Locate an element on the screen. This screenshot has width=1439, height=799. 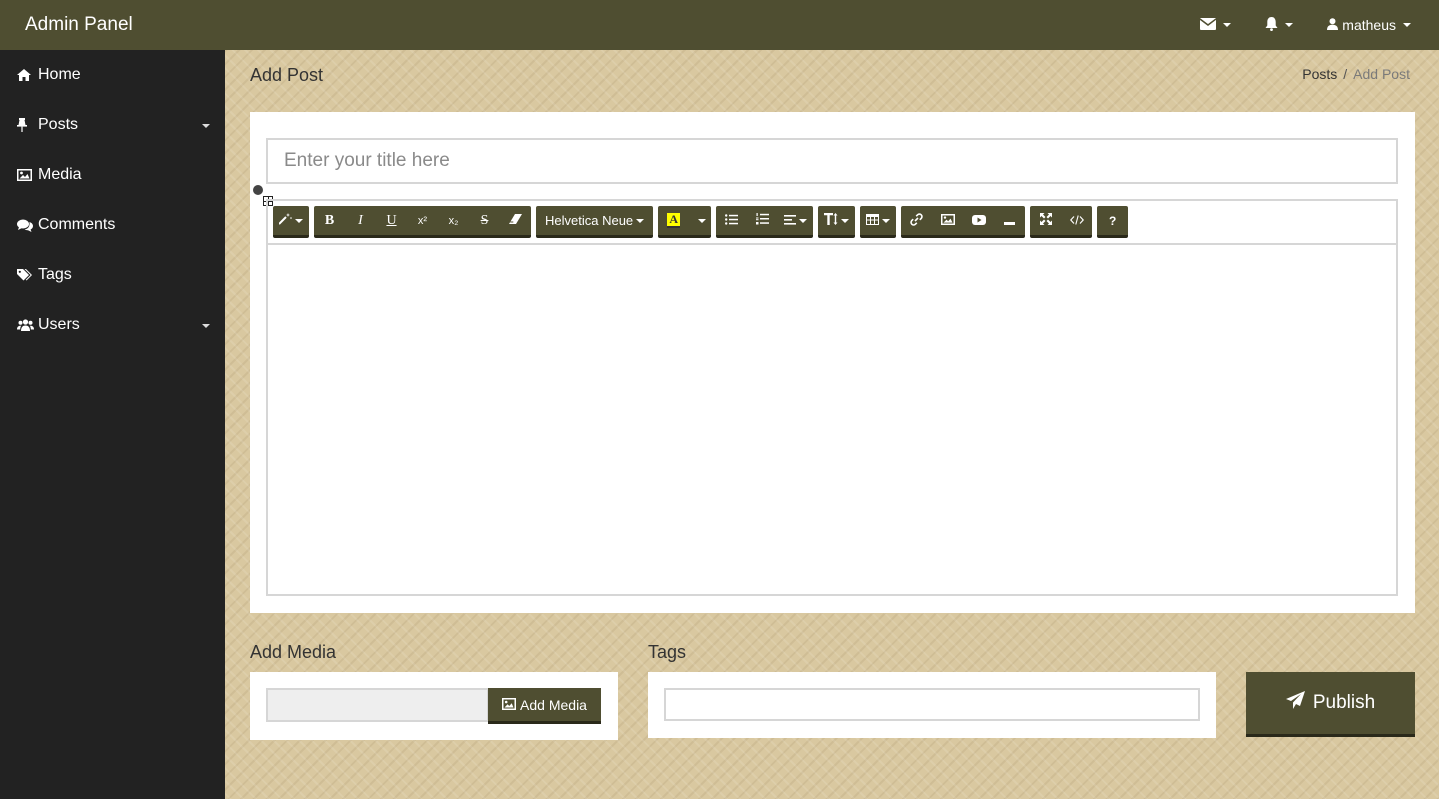
fullscreen-icon is located at coordinates (1045, 220).